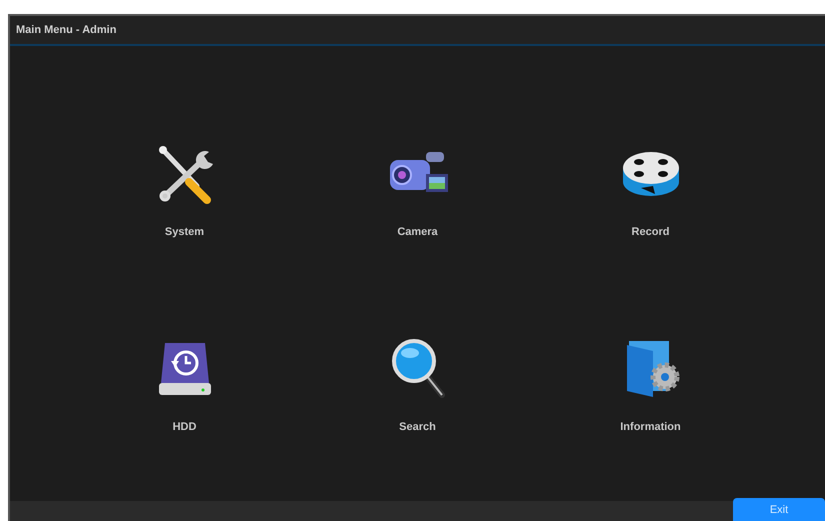  I want to click on hard-drive-icon, so click(184, 369).